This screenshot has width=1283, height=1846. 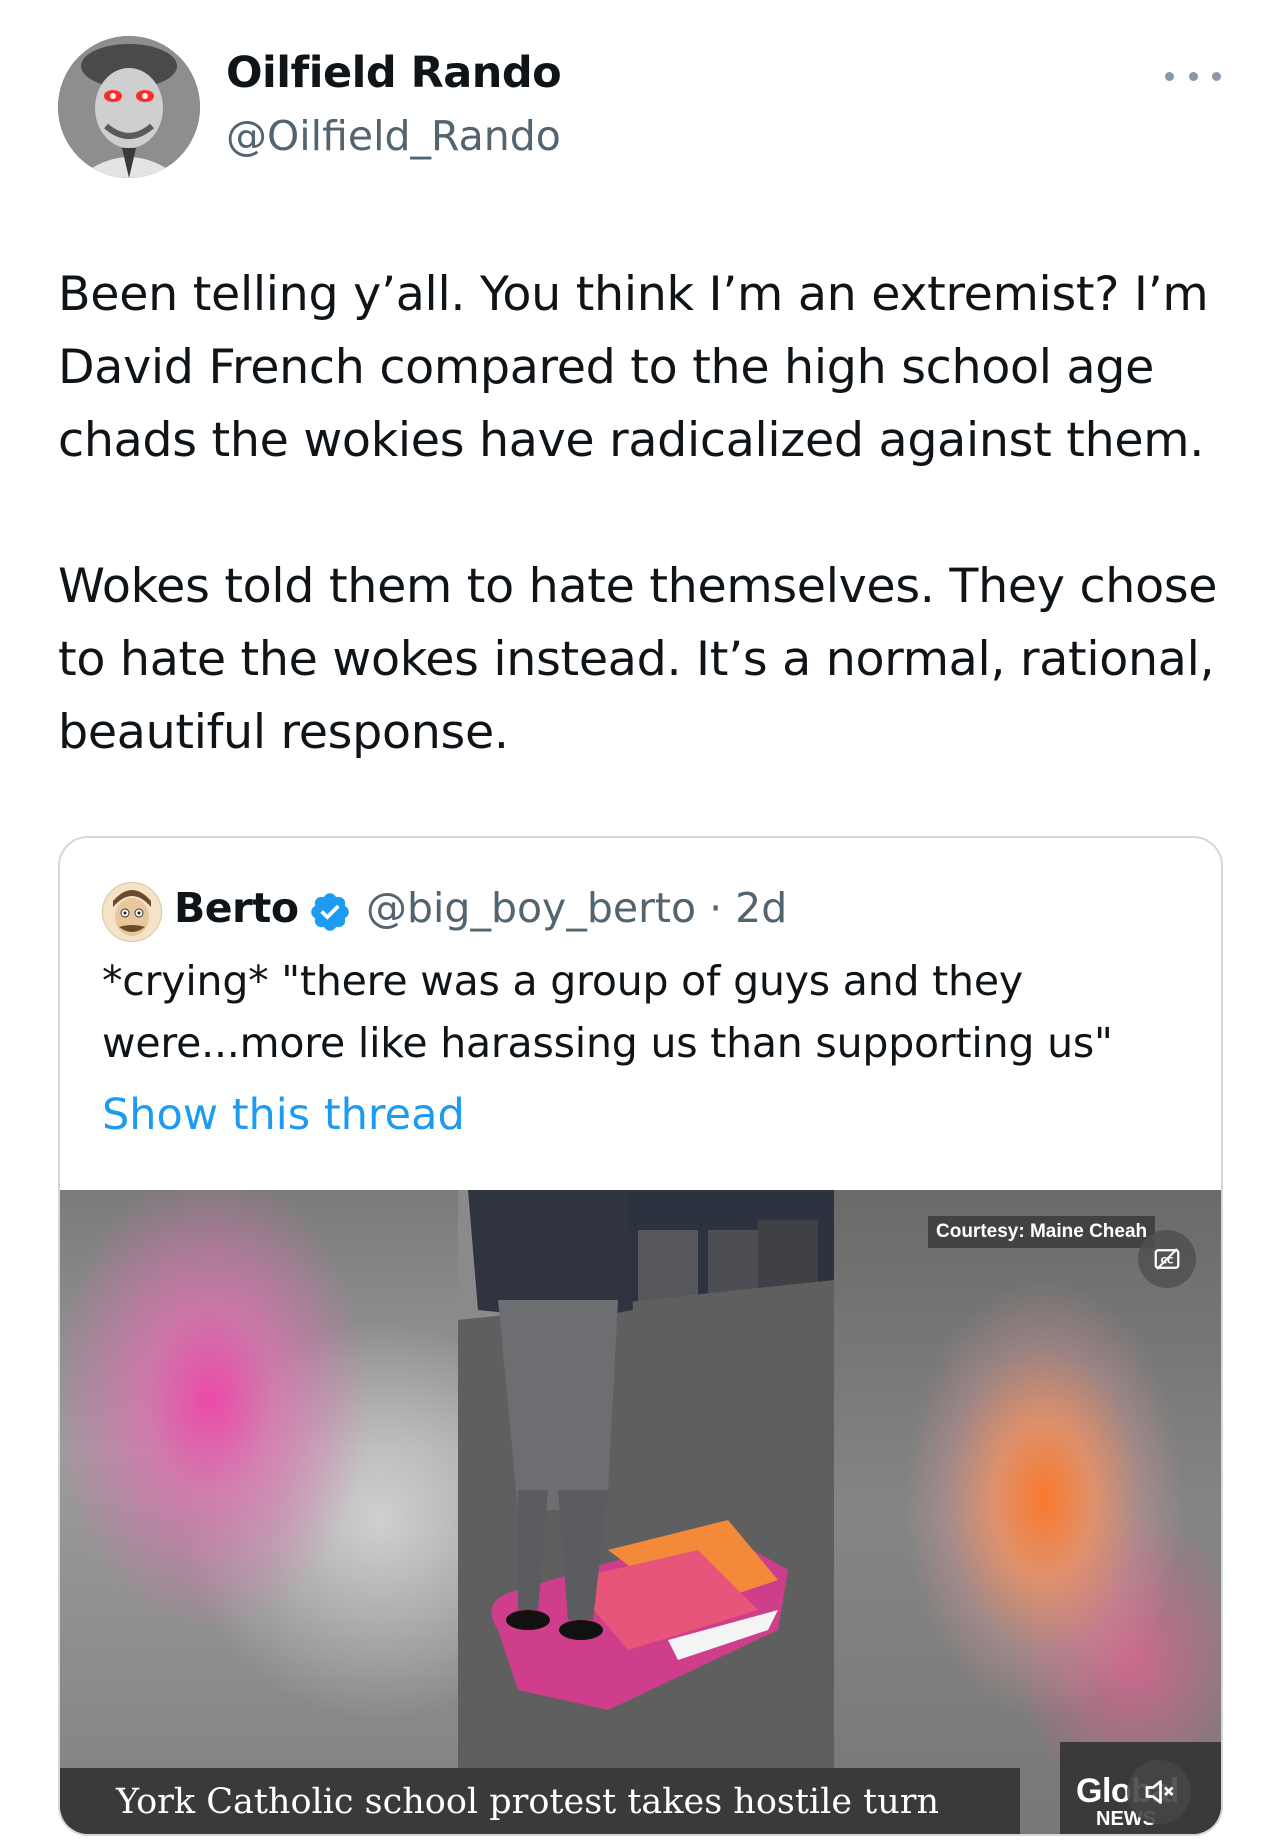 I want to click on quote-author-avatar, so click(x=132, y=912).